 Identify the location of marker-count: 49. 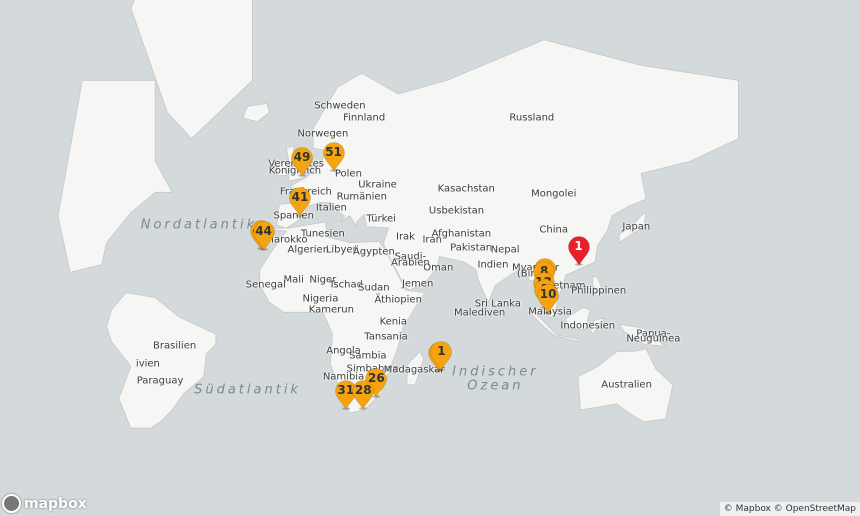
(302, 156).